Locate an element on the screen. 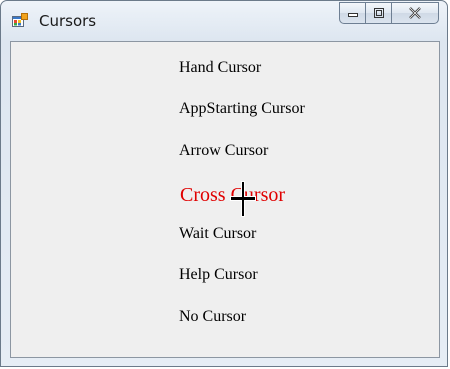  crosshair-cursor-icon is located at coordinates (243, 199).